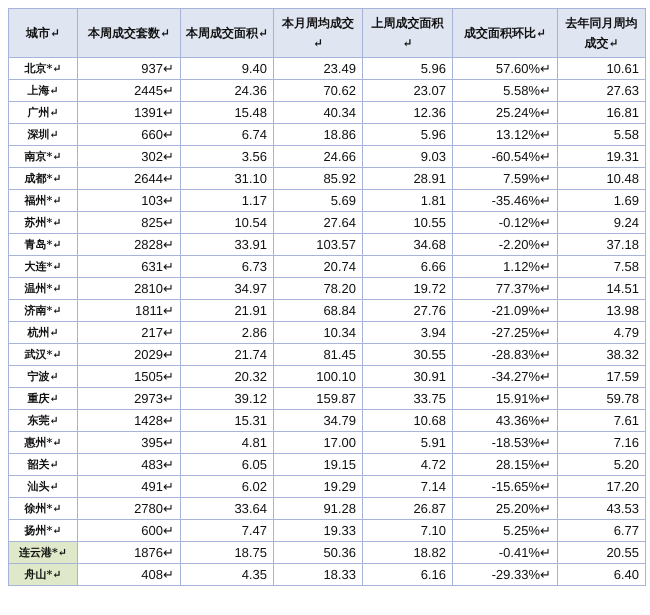 This screenshot has width=650, height=615. Describe the element at coordinates (43, 91) in the screenshot. I see `city-cell: 上海↵` at that location.